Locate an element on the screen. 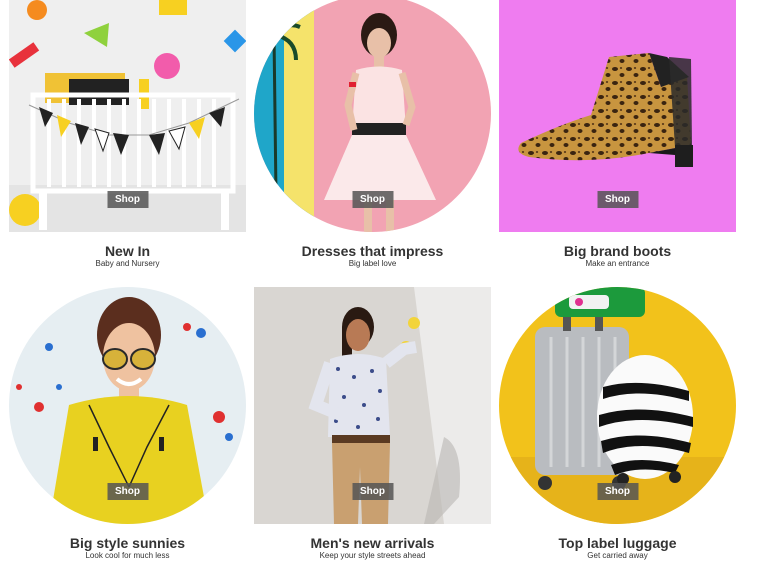  tile-subtitle: Make an entrance is located at coordinates (617, 263).